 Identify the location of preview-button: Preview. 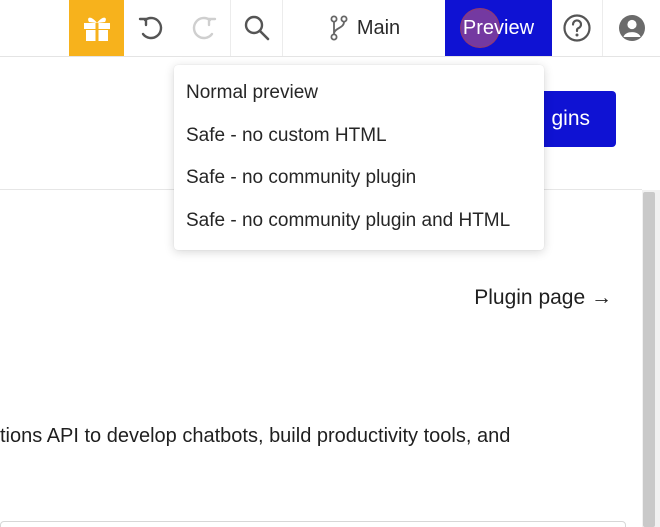
(498, 28).